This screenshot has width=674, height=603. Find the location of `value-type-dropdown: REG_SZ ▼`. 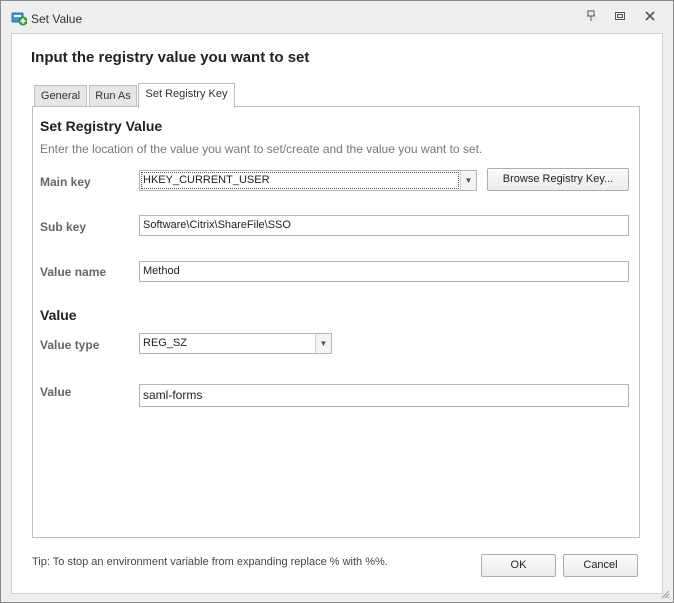

value-type-dropdown: REG_SZ ▼ is located at coordinates (235, 343).